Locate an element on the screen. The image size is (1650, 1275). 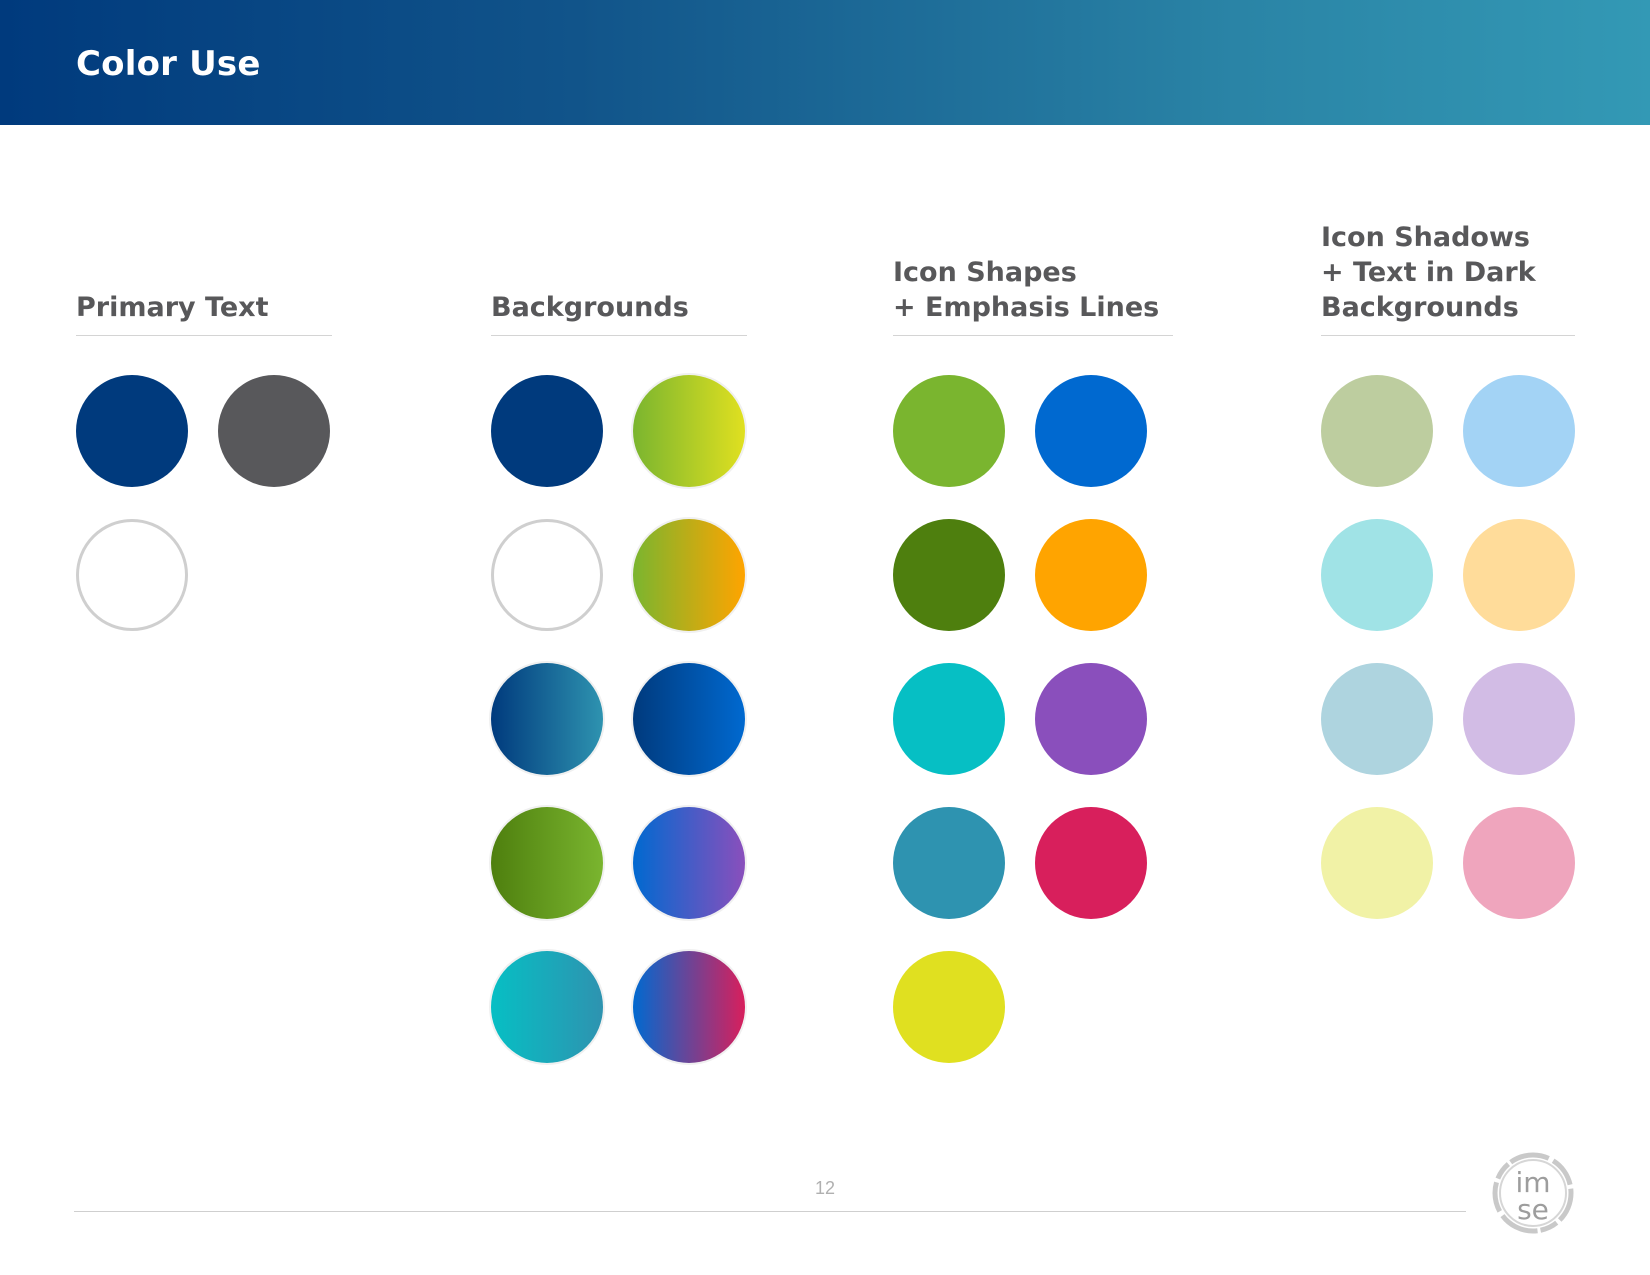
column-title-primary-text: Primary Text is located at coordinates (172, 307).